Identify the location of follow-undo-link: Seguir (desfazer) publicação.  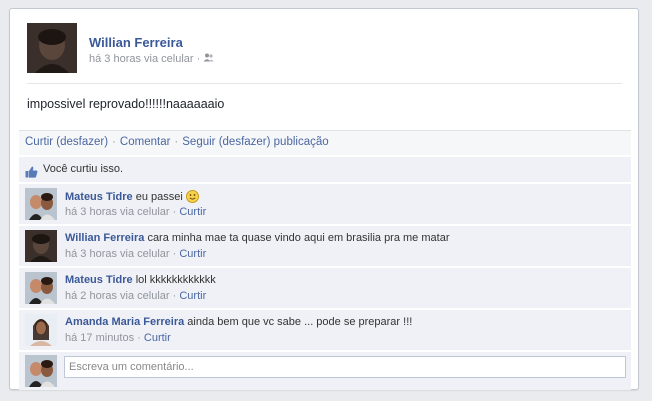
(255, 142).